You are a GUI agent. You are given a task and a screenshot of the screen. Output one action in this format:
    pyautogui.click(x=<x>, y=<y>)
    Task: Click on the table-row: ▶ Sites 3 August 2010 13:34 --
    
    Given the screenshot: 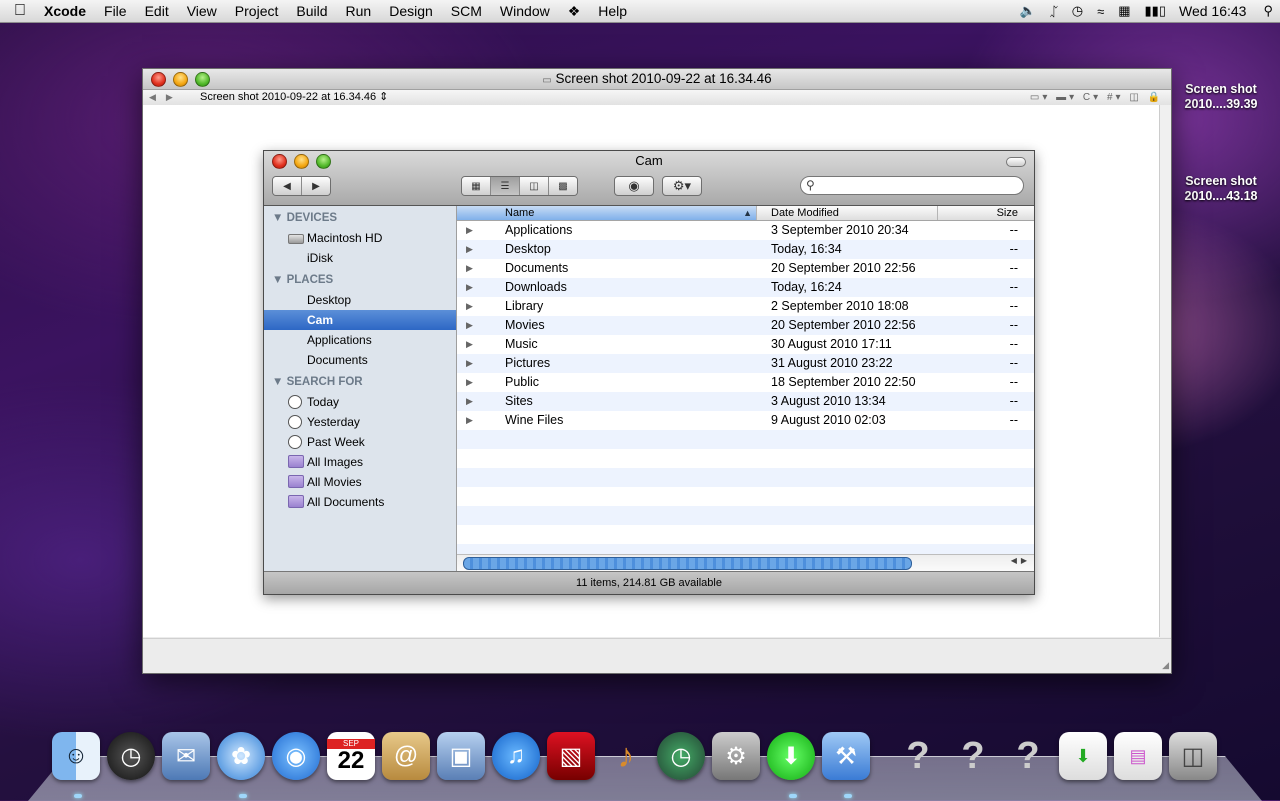 What is the action you would take?
    pyautogui.click(x=745, y=401)
    